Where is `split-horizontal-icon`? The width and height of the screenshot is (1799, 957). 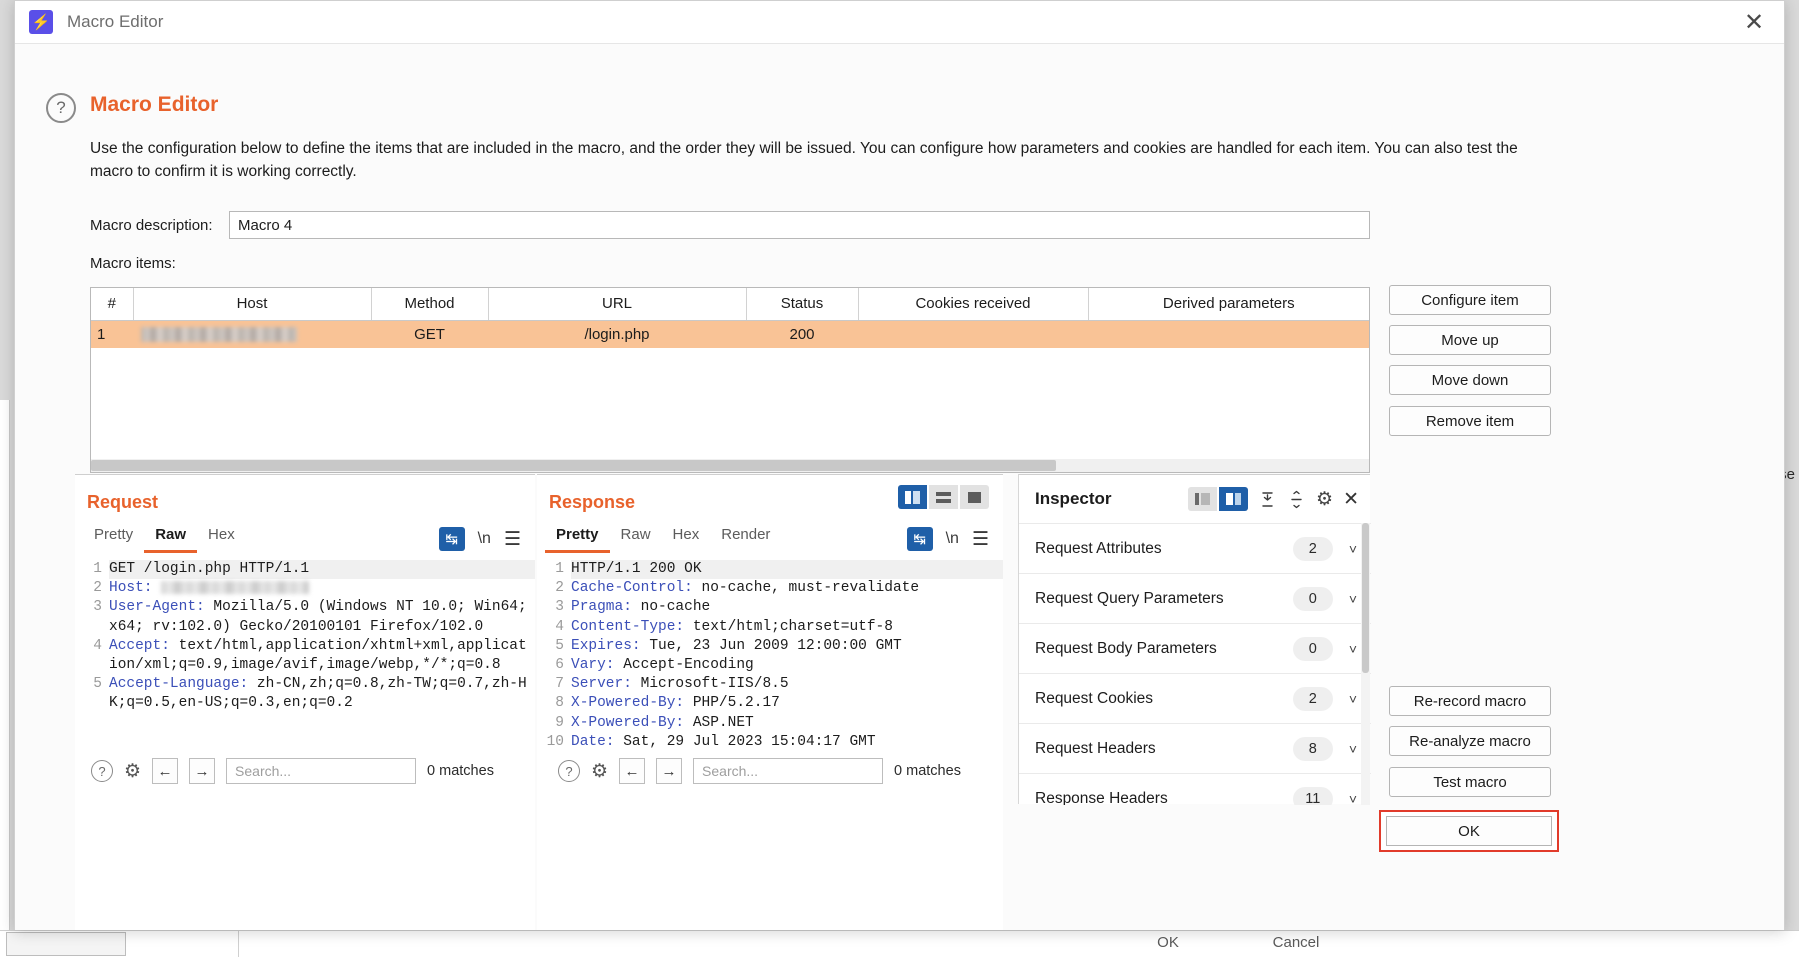
split-horizontal-icon is located at coordinates (943, 497).